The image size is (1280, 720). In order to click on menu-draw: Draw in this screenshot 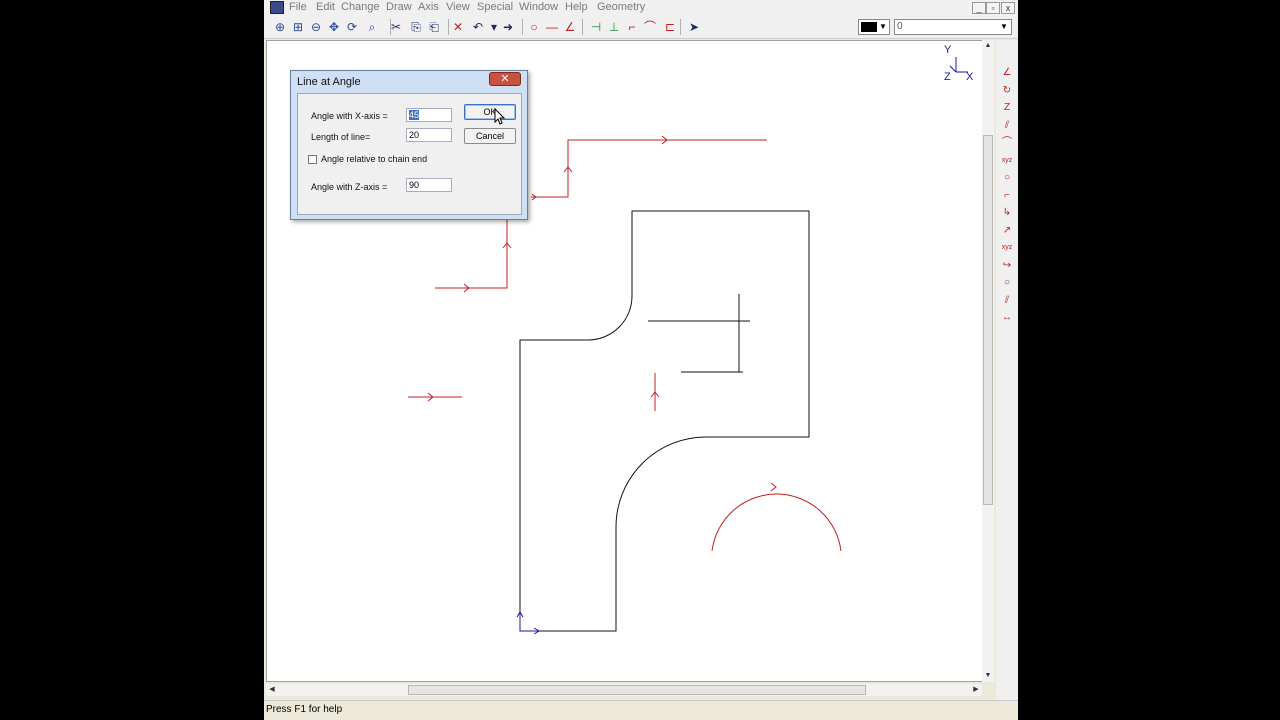, I will do `click(399, 7)`.